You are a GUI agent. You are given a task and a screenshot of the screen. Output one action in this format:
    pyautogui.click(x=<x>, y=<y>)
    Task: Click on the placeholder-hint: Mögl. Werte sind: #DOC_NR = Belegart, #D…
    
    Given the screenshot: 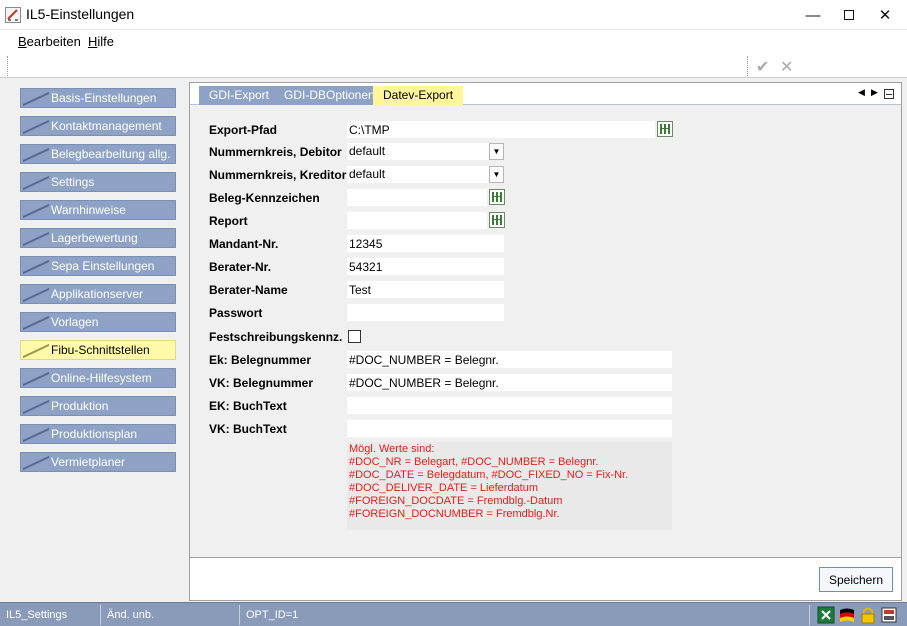 What is the action you would take?
    pyautogui.click(x=509, y=486)
    